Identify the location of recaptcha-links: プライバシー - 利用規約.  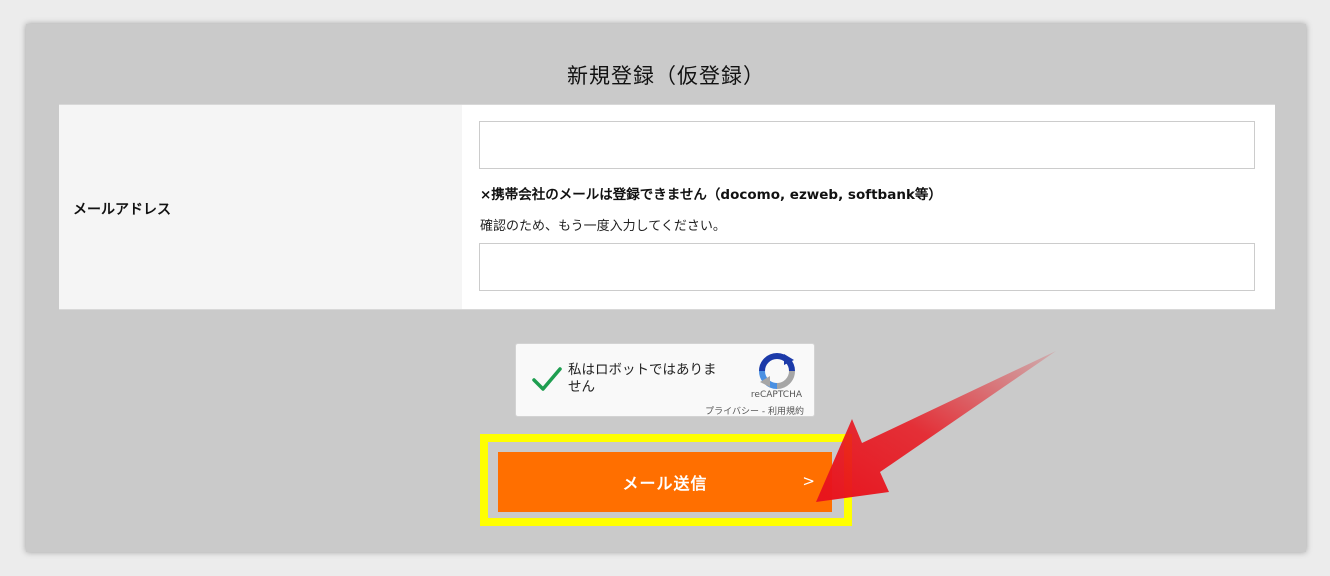
(754, 410).